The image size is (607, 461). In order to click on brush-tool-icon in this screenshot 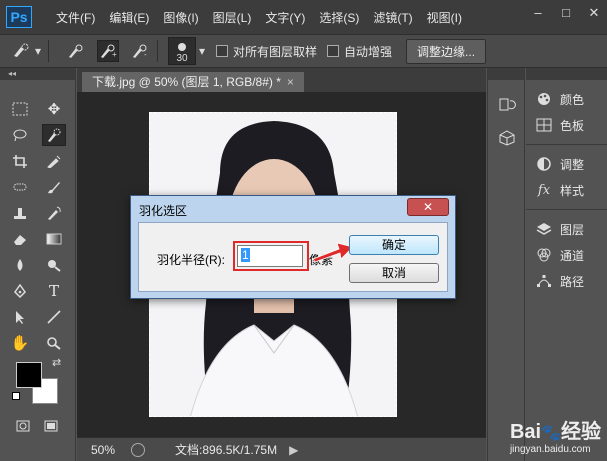, I will do `click(54, 187)`.